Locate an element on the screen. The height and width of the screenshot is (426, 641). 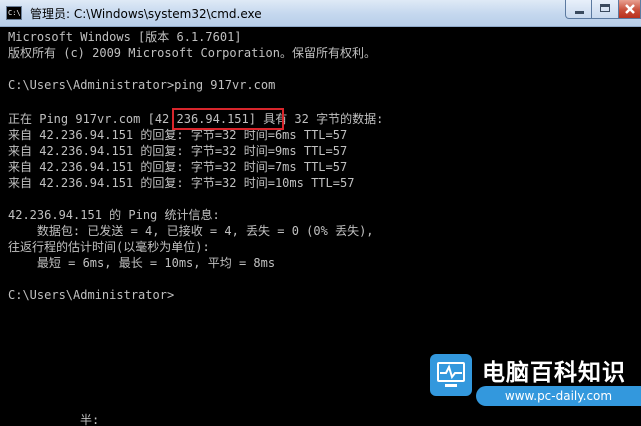
console-line: Microsoft Windows [版本 6.1.7601] is located at coordinates (125, 37).